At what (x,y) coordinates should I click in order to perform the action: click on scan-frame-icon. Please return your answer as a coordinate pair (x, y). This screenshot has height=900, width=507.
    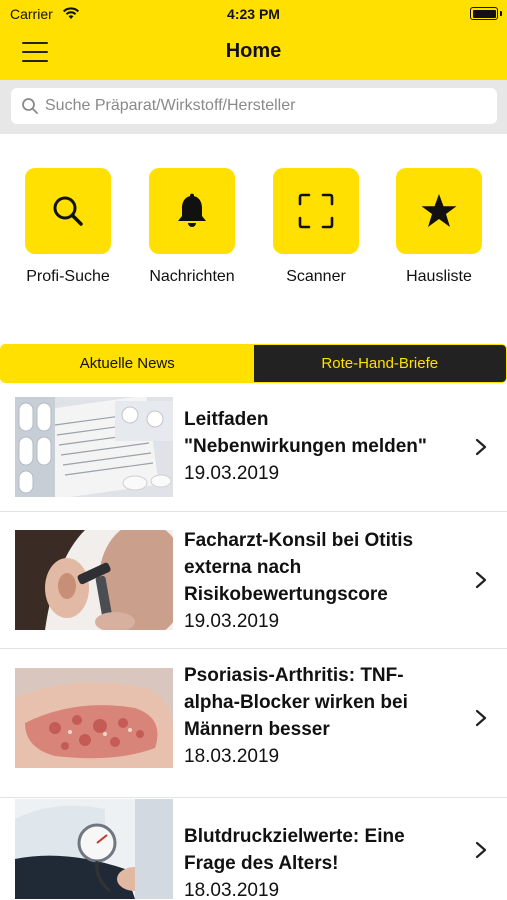
    Looking at the image, I should click on (316, 211).